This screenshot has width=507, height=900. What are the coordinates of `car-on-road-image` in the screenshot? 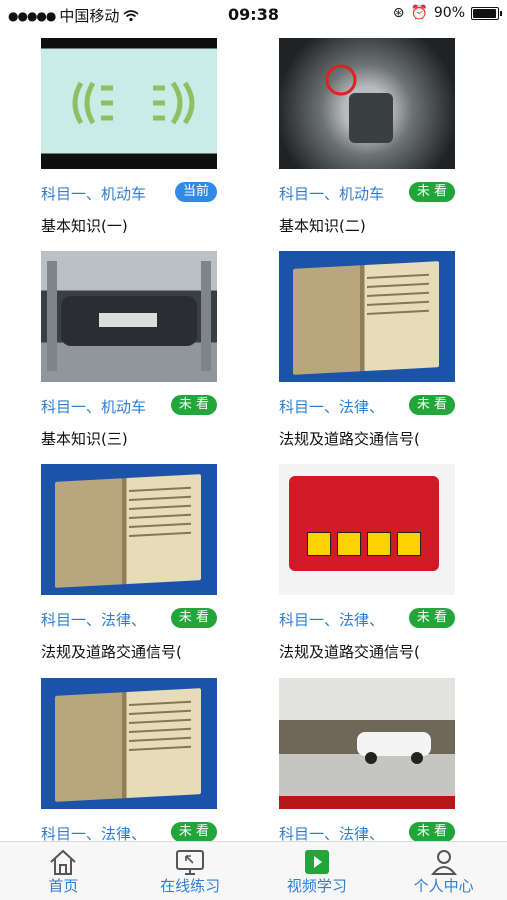 It's located at (367, 770).